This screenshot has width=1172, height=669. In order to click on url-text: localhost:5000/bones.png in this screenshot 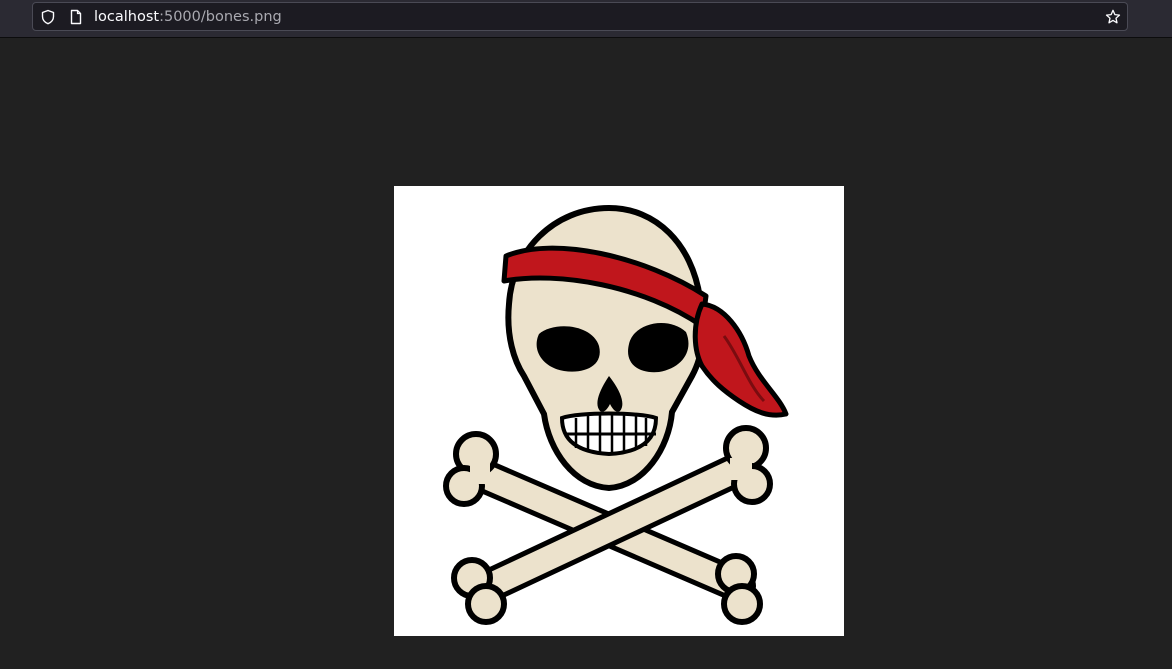, I will do `click(188, 17)`.